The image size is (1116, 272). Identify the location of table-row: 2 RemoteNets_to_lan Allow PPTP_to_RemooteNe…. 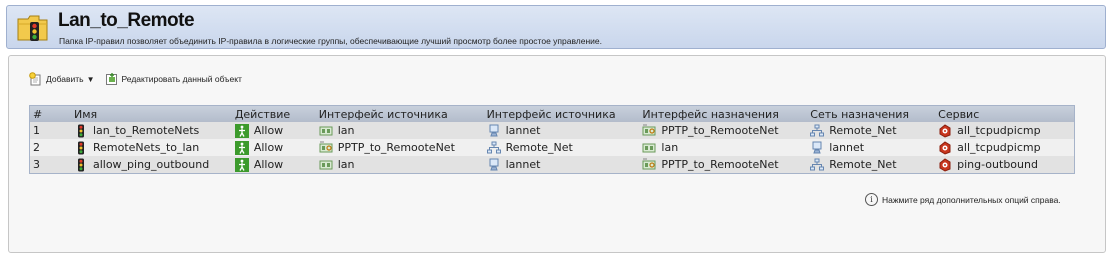
(552, 147).